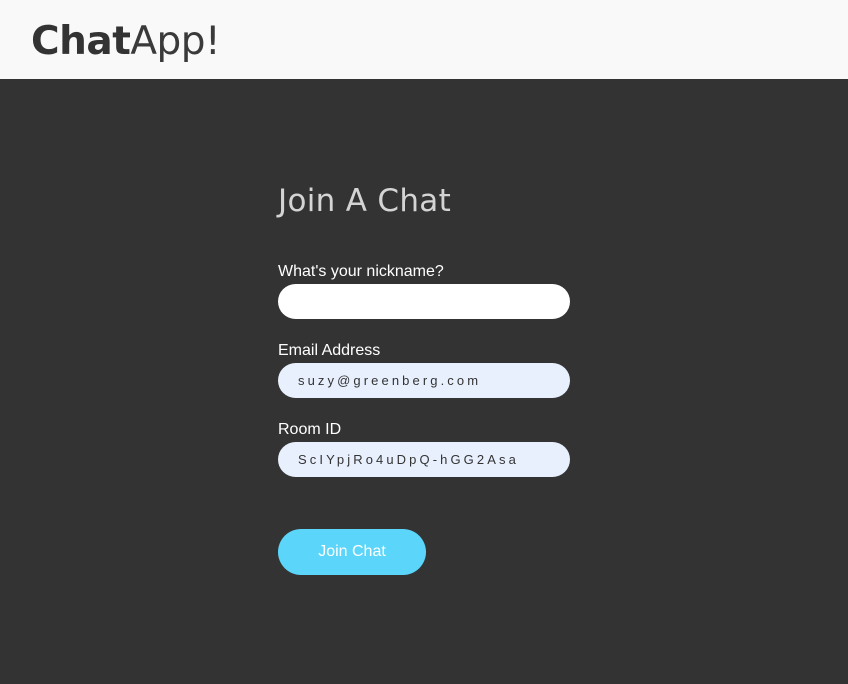 This screenshot has width=848, height=684. What do you see at coordinates (175, 41) in the screenshot?
I see `logo-light-text: App!` at bounding box center [175, 41].